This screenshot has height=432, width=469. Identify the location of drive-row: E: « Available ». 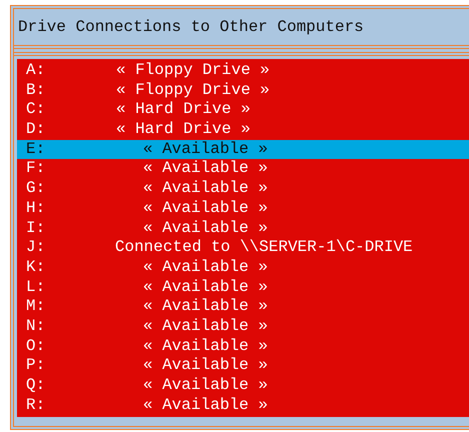
(243, 150).